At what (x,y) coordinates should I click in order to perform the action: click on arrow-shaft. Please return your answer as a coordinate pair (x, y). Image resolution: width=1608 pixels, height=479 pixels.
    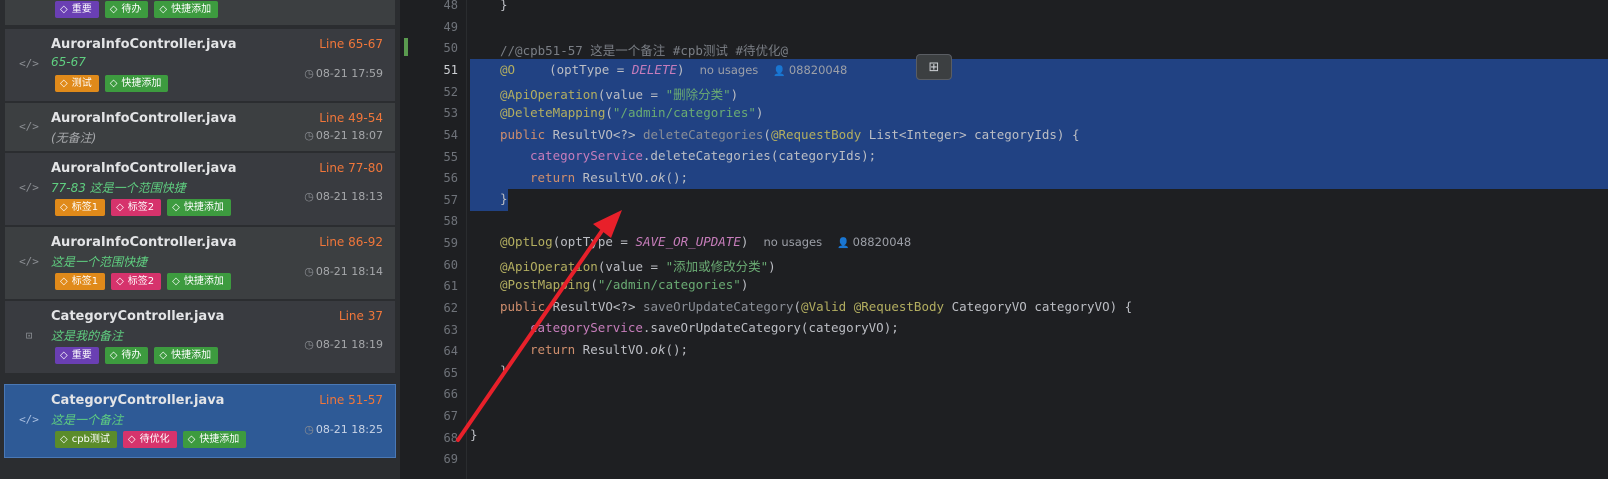
    Looking at the image, I should click on (533, 331).